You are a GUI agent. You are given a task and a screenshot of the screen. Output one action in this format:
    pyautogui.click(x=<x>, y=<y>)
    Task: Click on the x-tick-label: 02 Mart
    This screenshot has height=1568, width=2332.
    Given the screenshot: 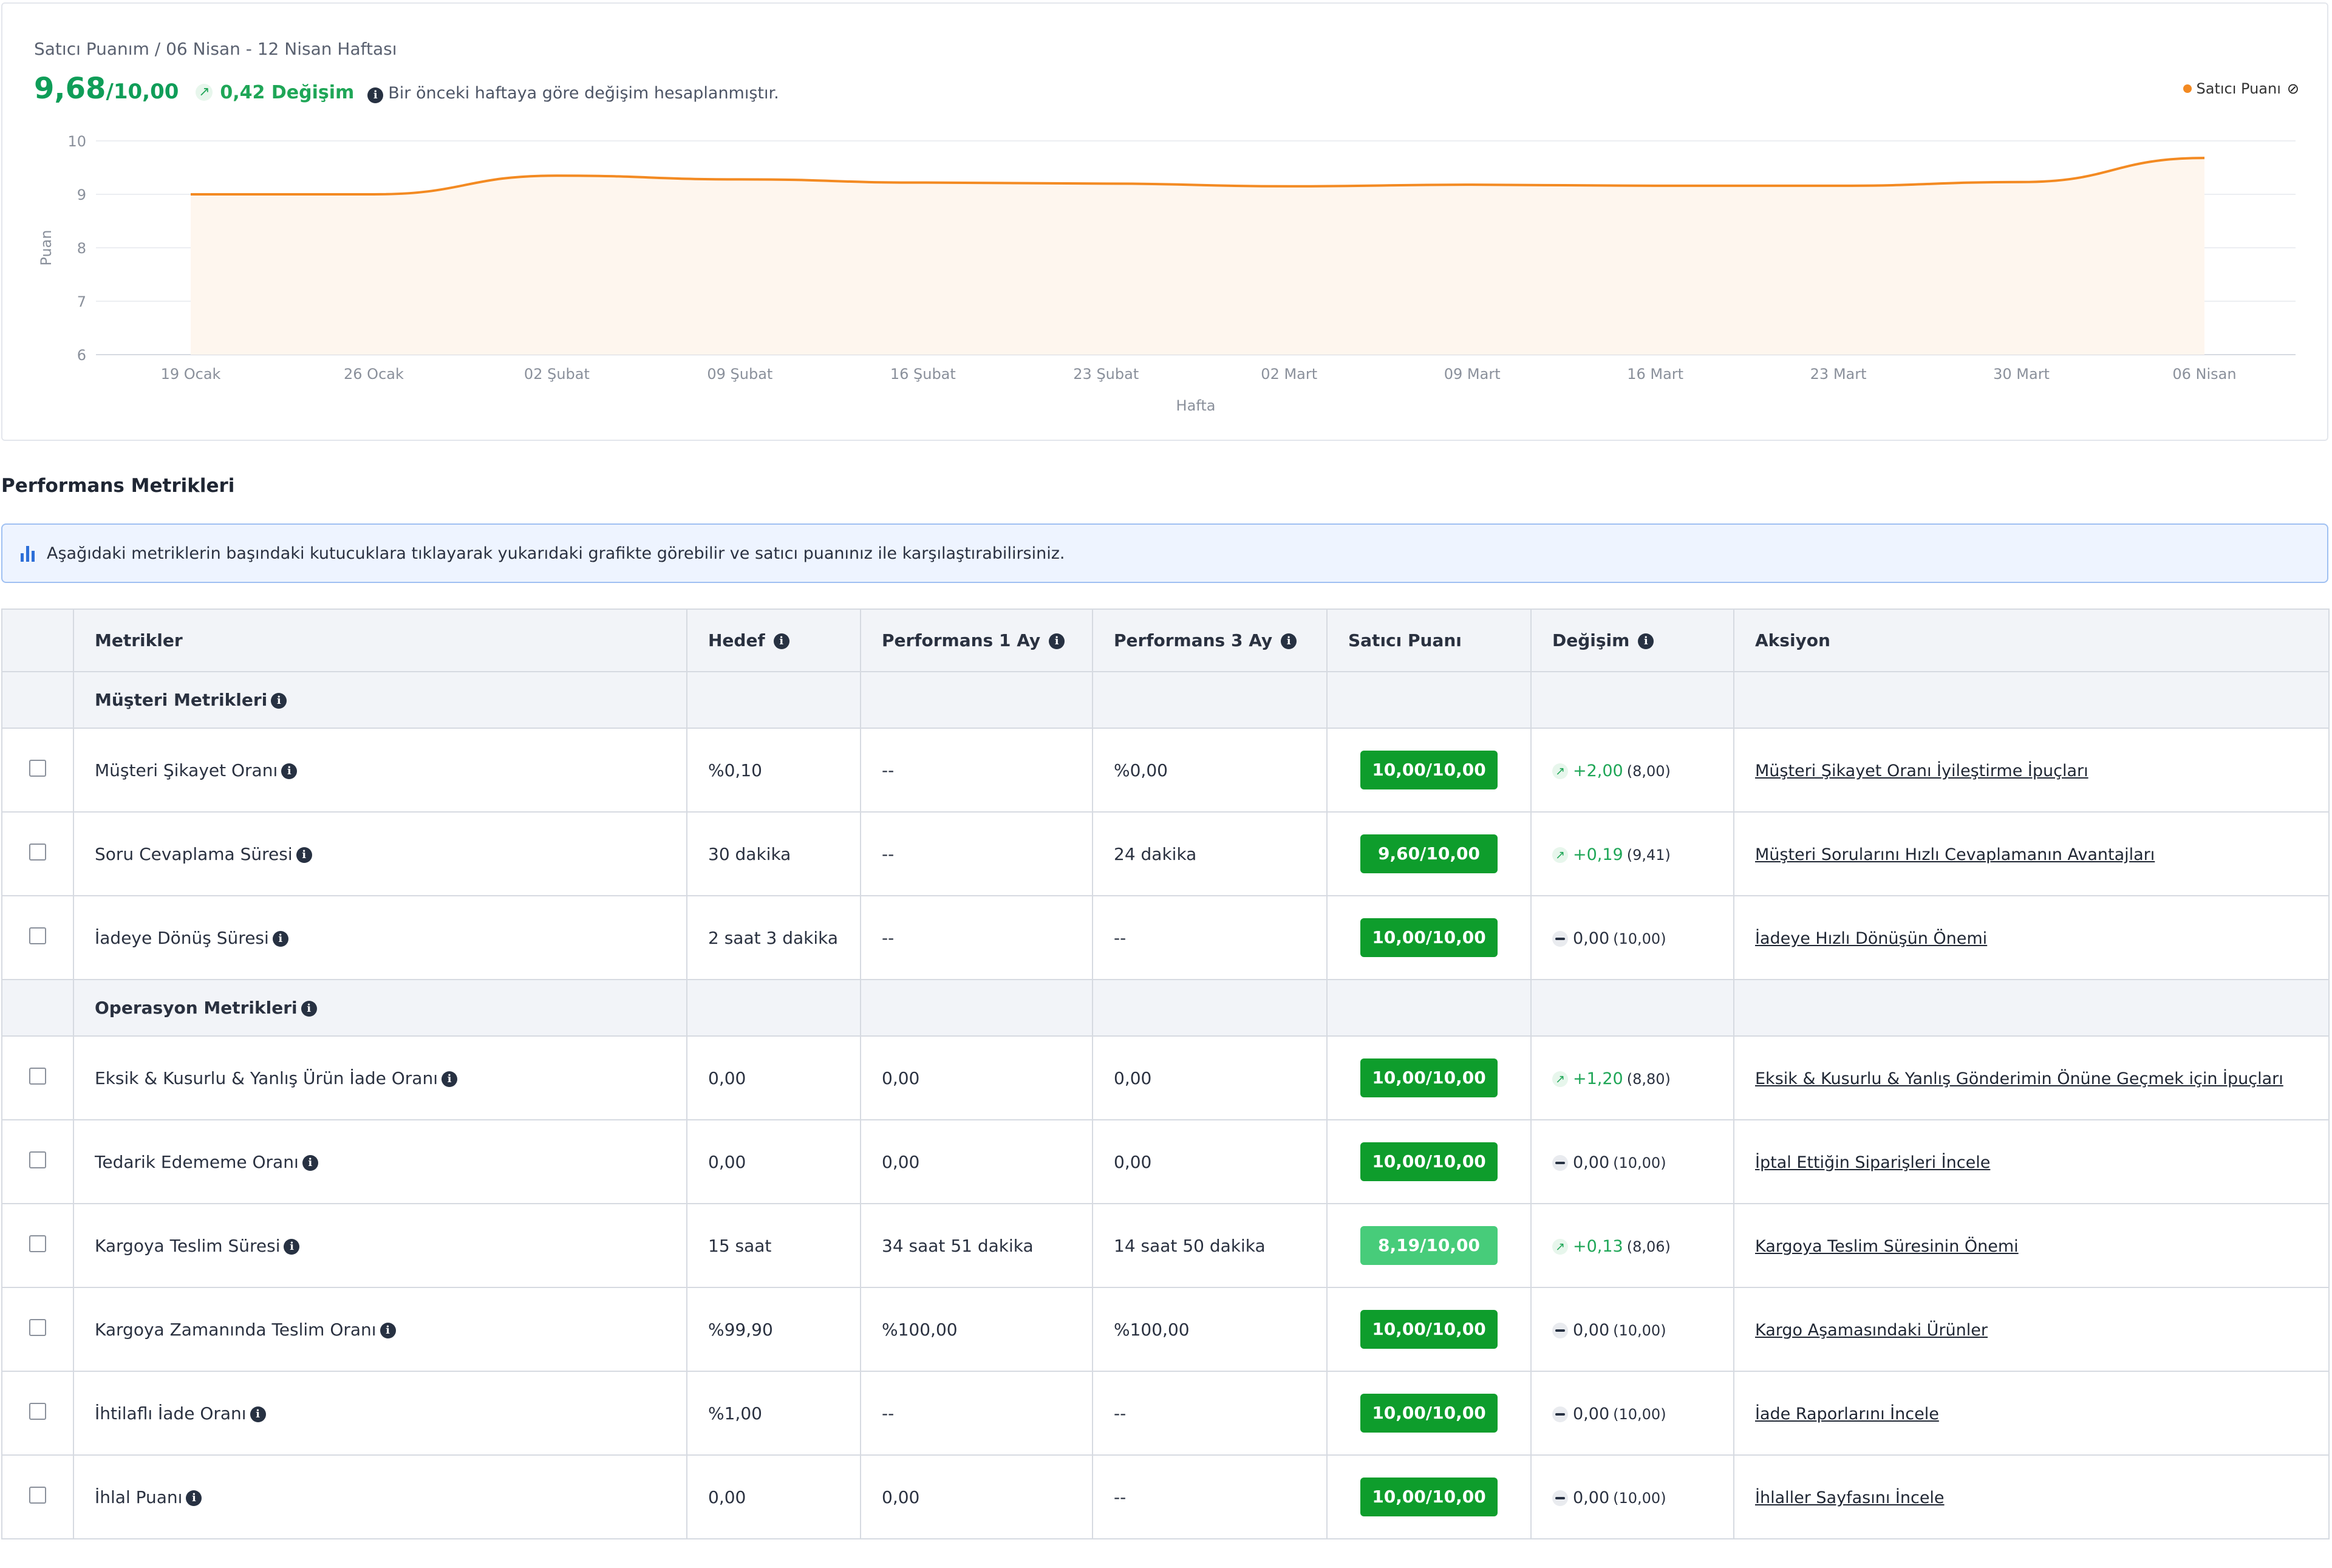 What is the action you would take?
    pyautogui.click(x=1289, y=374)
    